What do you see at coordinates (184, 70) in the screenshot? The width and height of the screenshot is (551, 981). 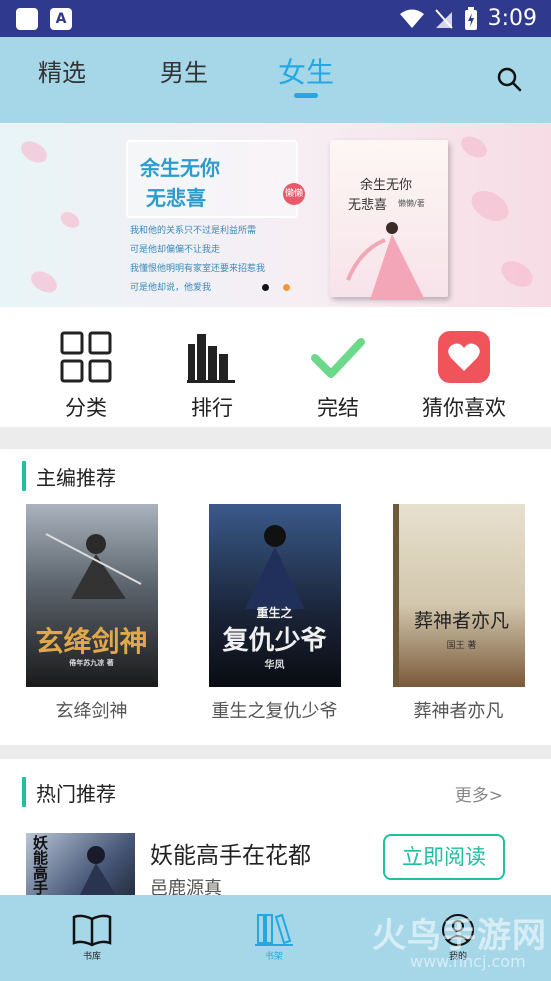 I see `tab-male: 男生` at bounding box center [184, 70].